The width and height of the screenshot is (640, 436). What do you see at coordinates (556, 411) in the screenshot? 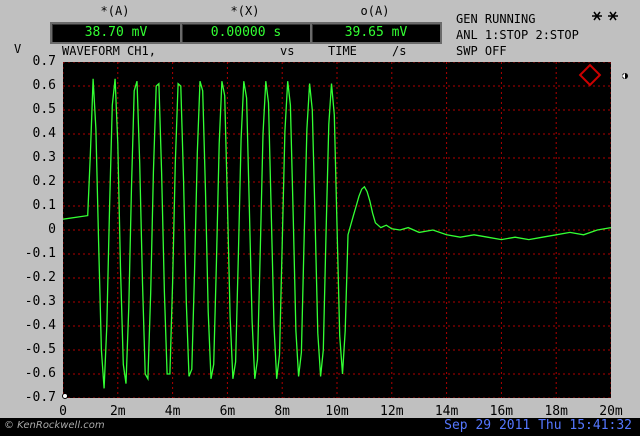
I see `x-tick-label: 18m` at bounding box center [556, 411].